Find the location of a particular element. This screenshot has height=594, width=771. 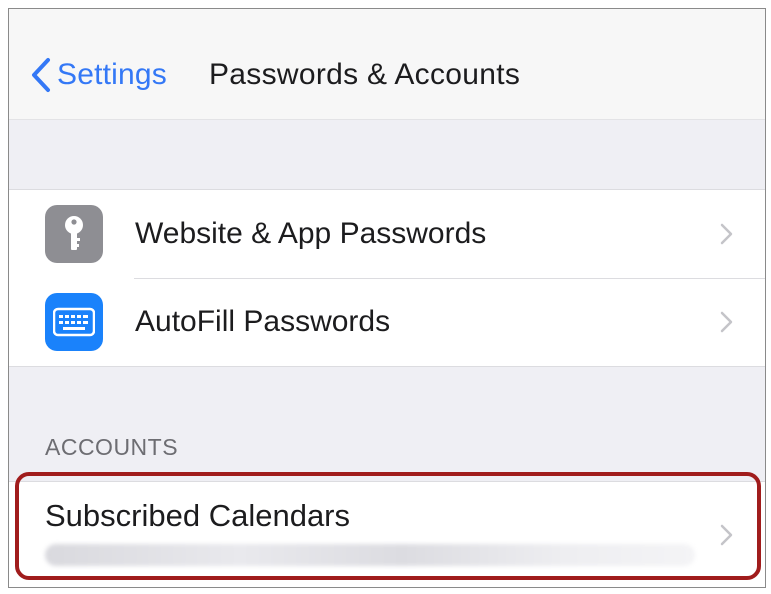

key-icon is located at coordinates (74, 234).